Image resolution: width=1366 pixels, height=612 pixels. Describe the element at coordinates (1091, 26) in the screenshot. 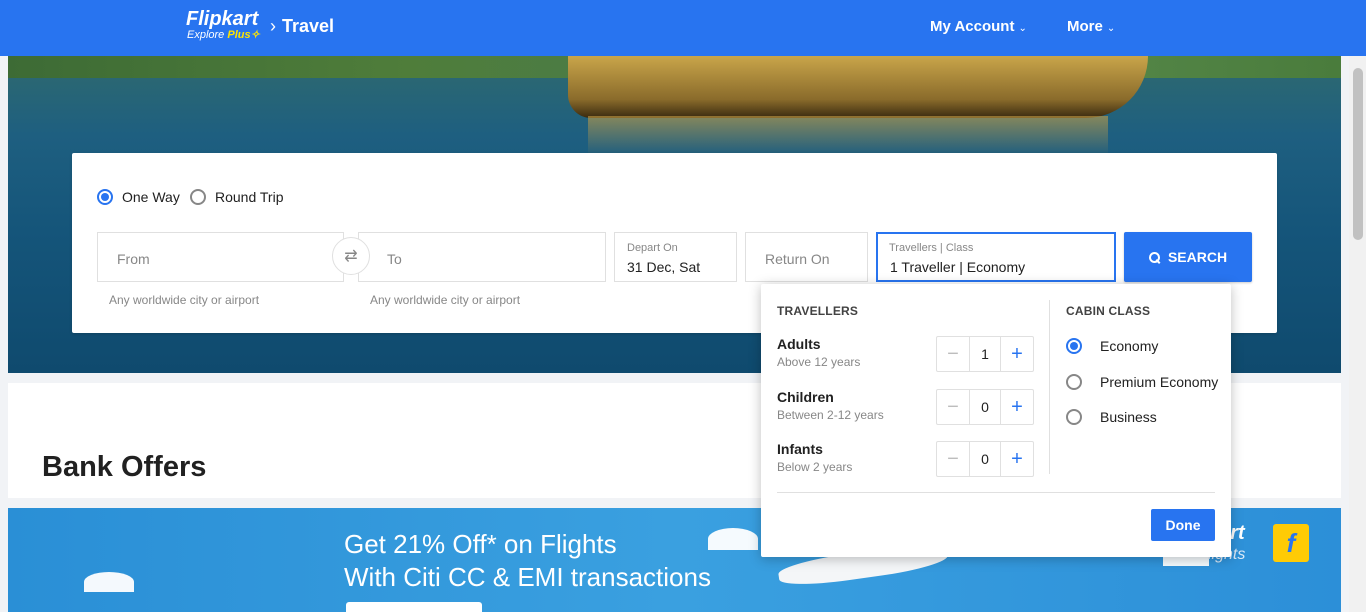

I see `more-menu: More ⌄` at that location.